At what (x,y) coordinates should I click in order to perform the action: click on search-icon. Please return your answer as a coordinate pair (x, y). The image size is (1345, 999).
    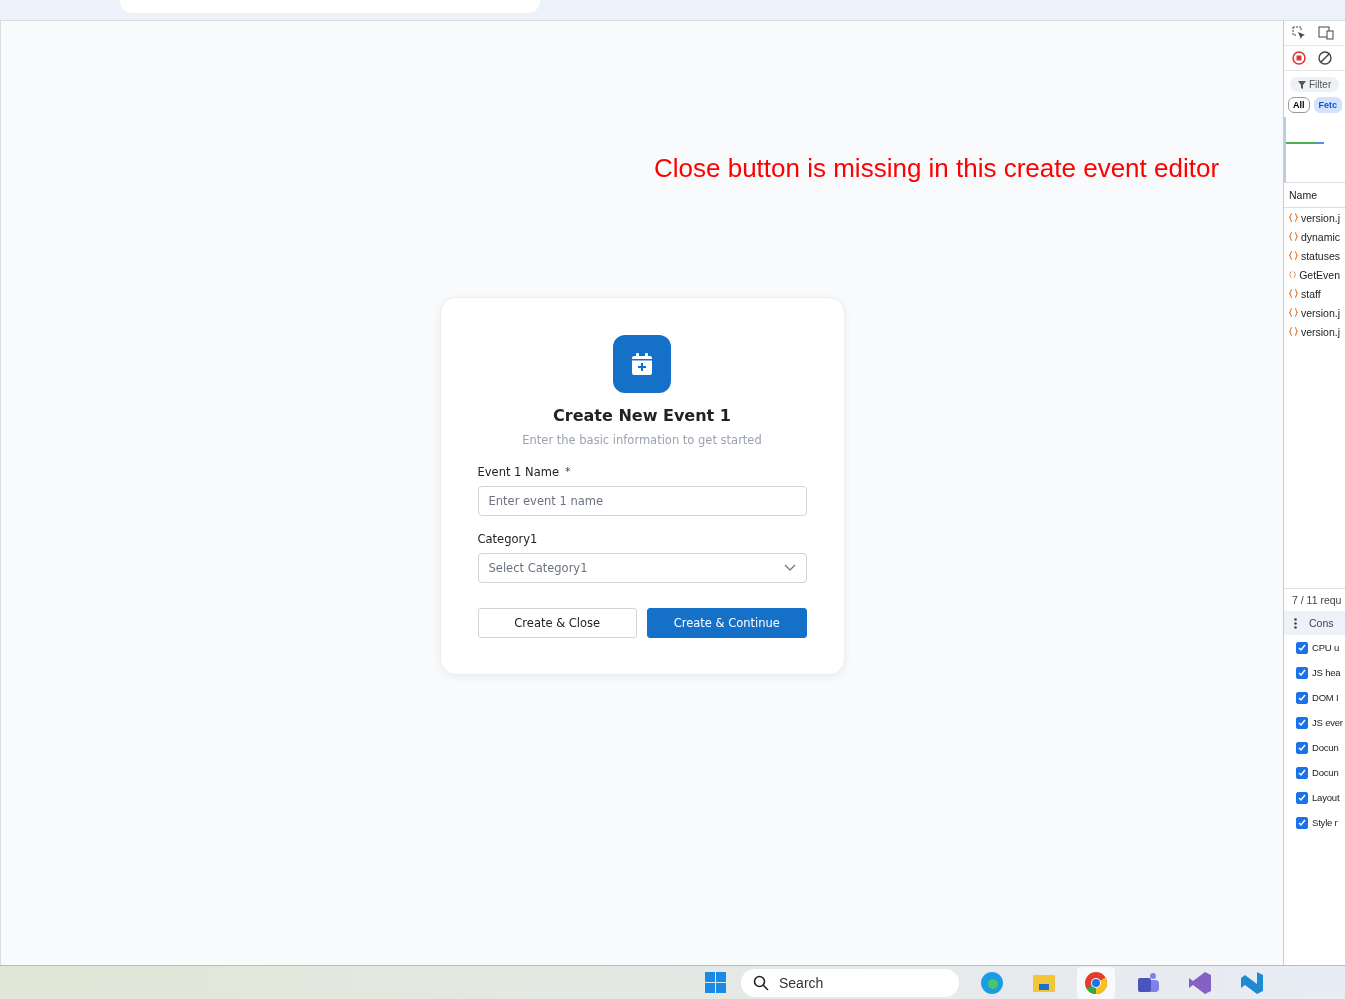
    Looking at the image, I should click on (761, 982).